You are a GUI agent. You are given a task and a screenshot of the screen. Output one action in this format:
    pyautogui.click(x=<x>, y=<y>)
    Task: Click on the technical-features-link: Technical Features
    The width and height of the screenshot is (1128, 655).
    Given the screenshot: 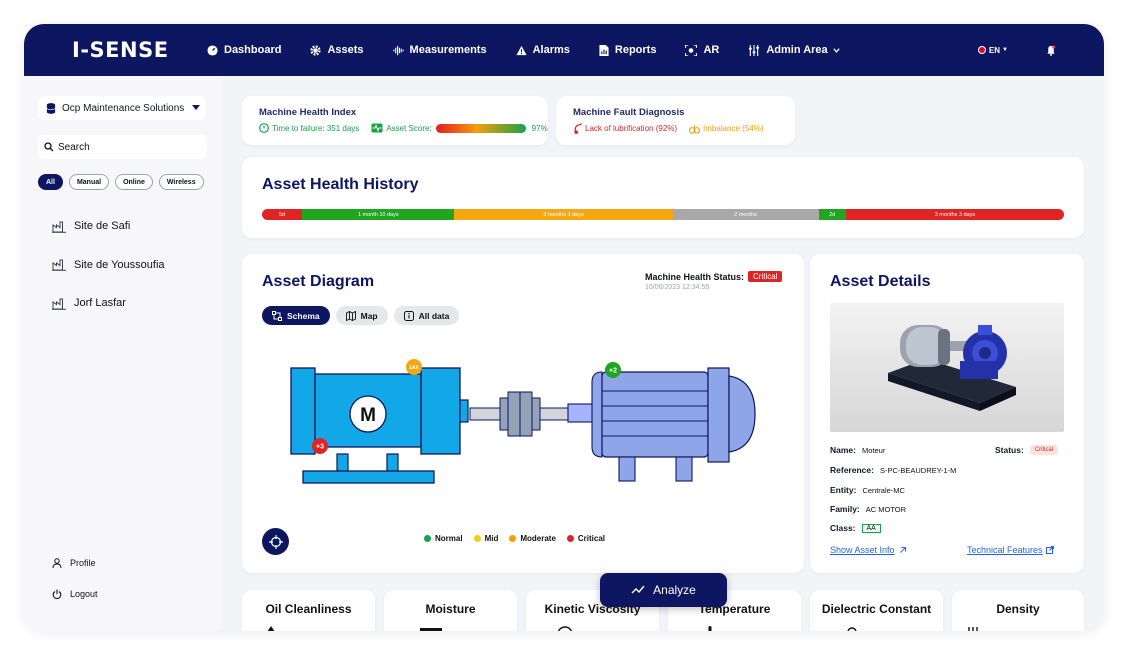 What is the action you would take?
    pyautogui.click(x=1010, y=550)
    